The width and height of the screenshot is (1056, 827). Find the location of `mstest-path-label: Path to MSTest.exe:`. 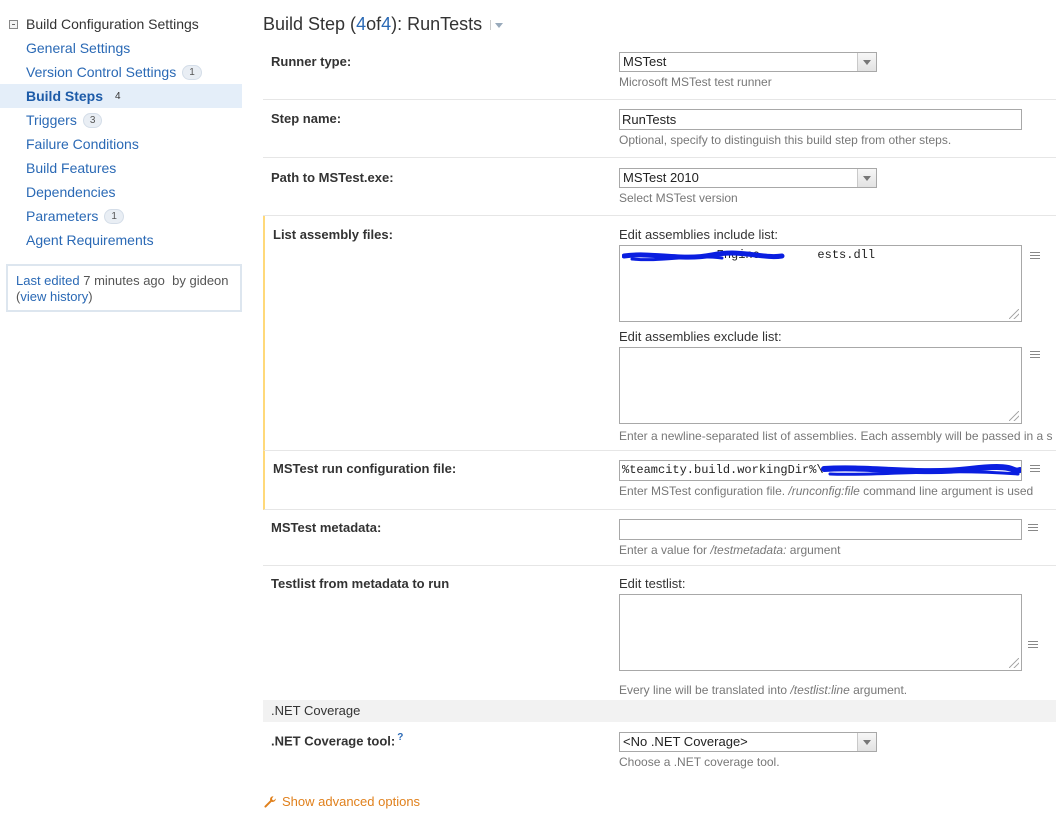

mstest-path-label: Path to MSTest.exe: is located at coordinates (332, 177).